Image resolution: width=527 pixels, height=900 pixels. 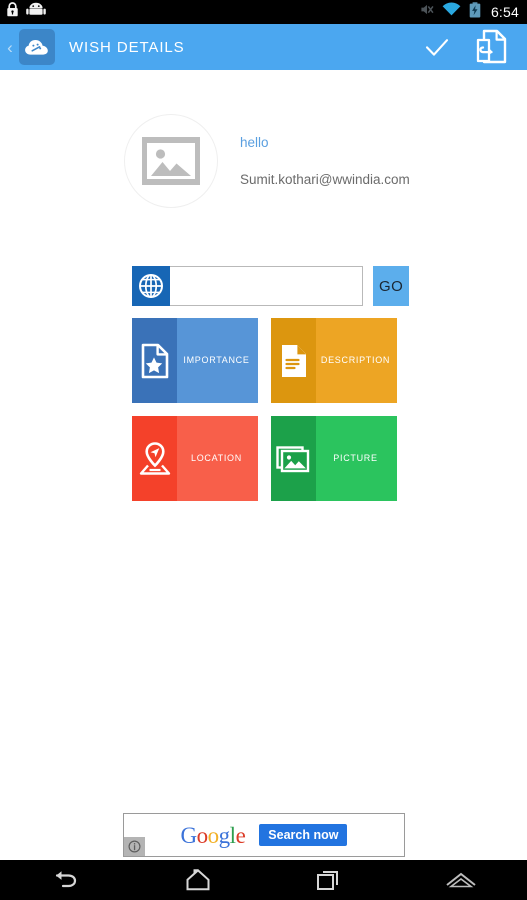 I want to click on tile-label: DESCRIPTION, so click(x=355, y=359).